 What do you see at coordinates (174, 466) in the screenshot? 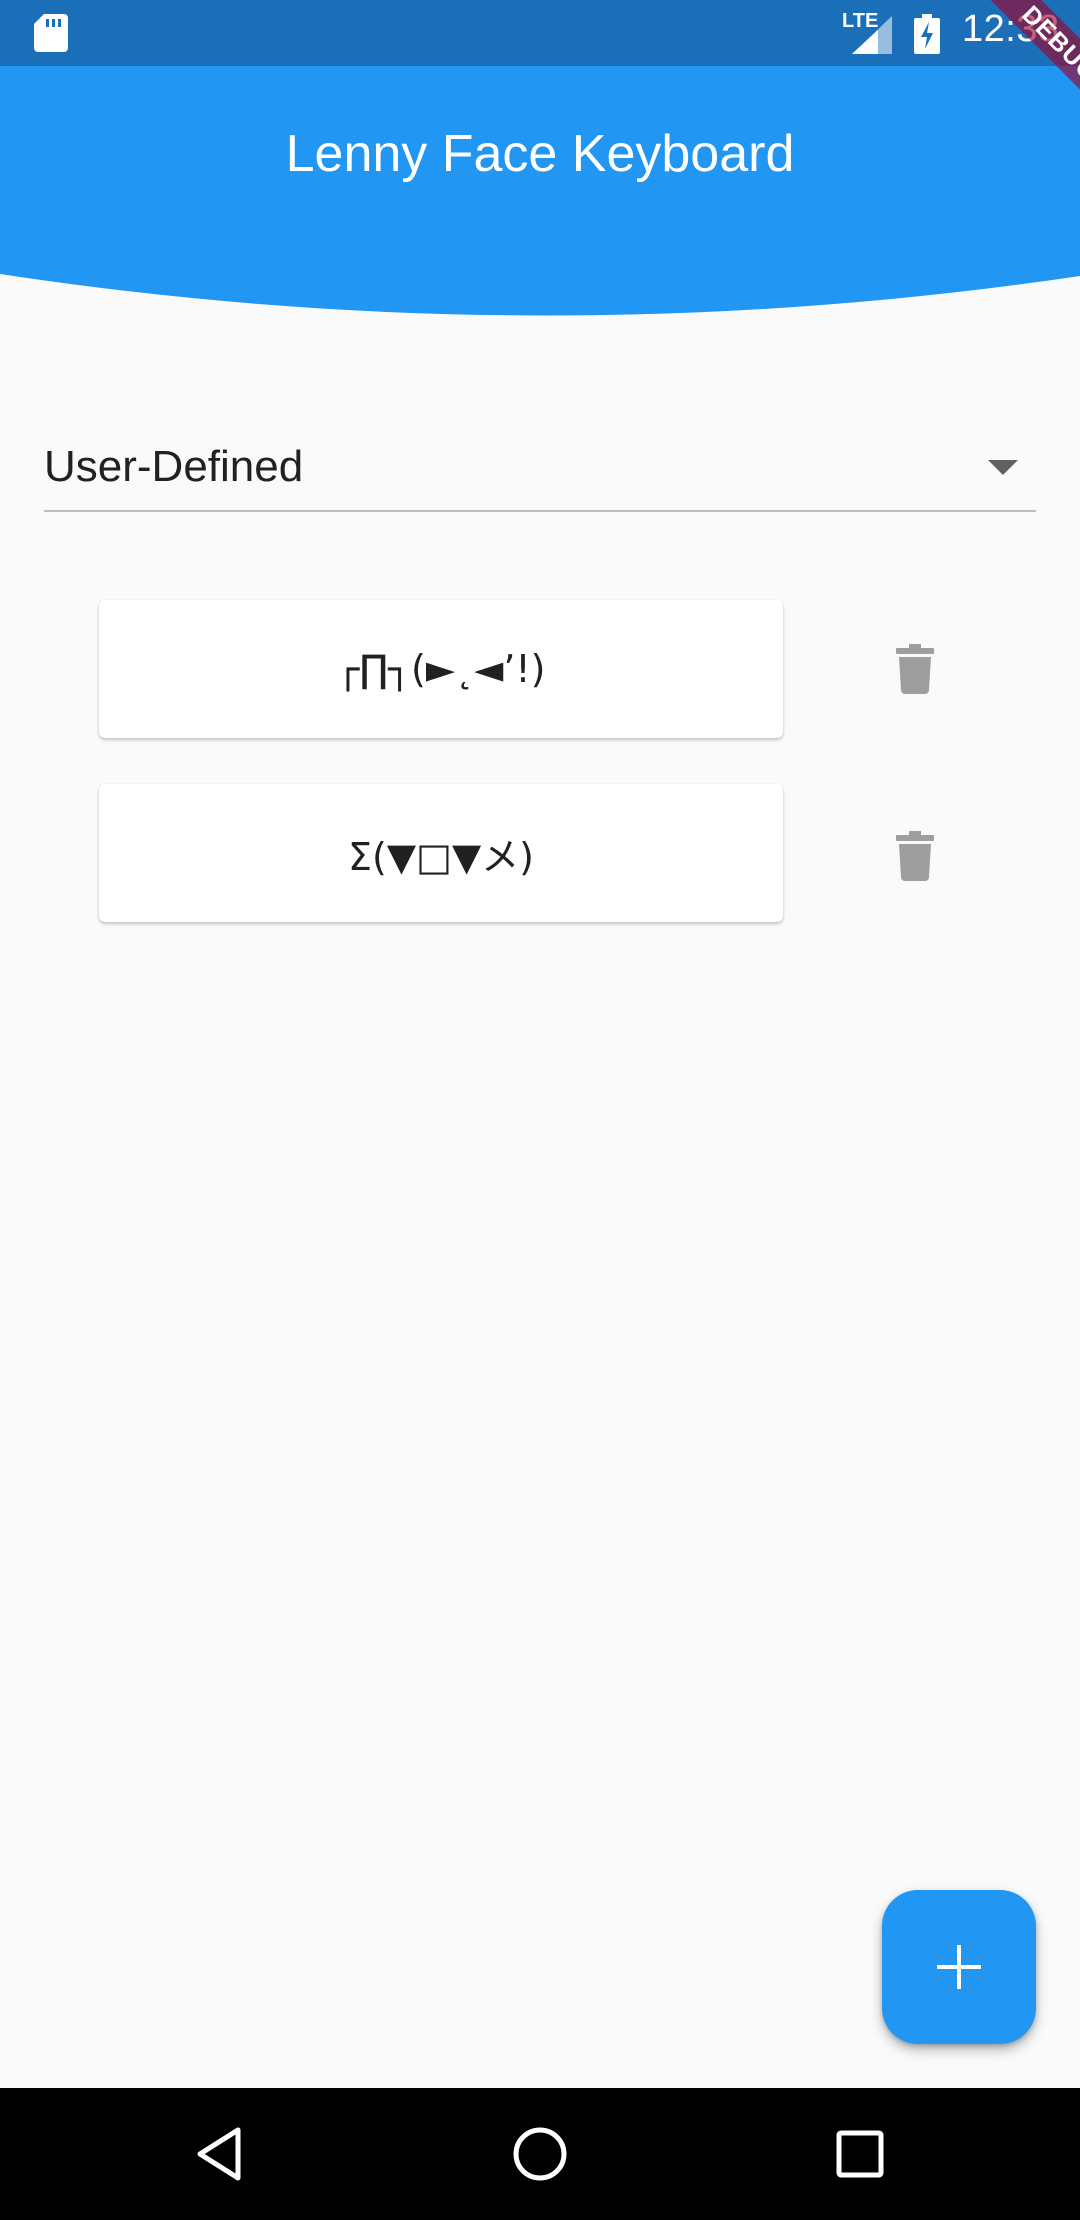
I see `category-dropdown-value: User-Defined` at bounding box center [174, 466].